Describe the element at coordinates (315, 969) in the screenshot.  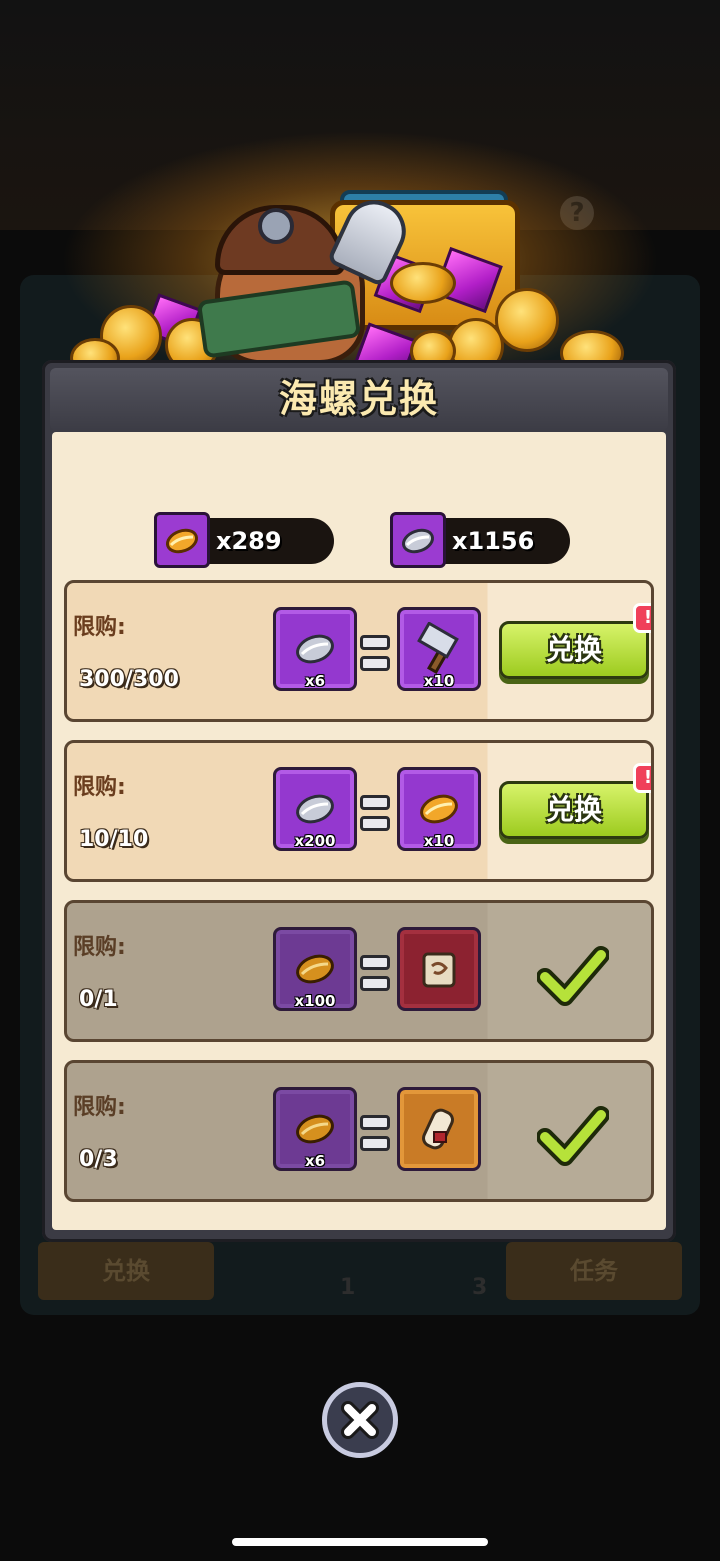
I see `cost-item: x100` at that location.